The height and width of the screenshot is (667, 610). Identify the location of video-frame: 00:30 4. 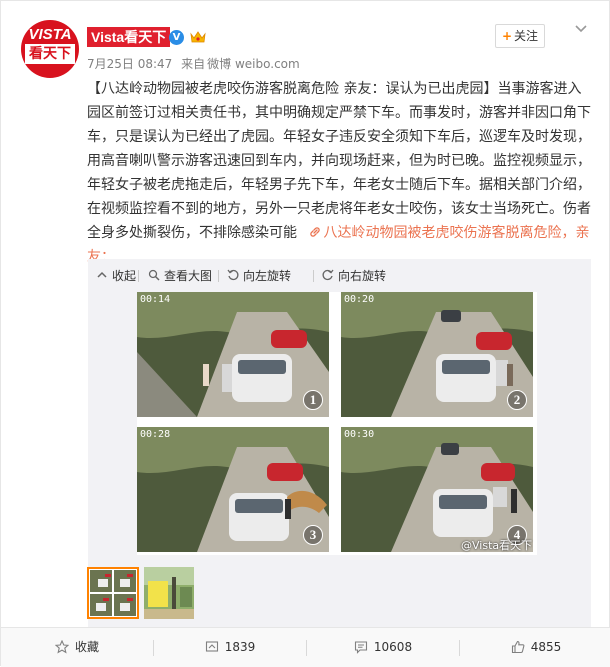
(437, 489).